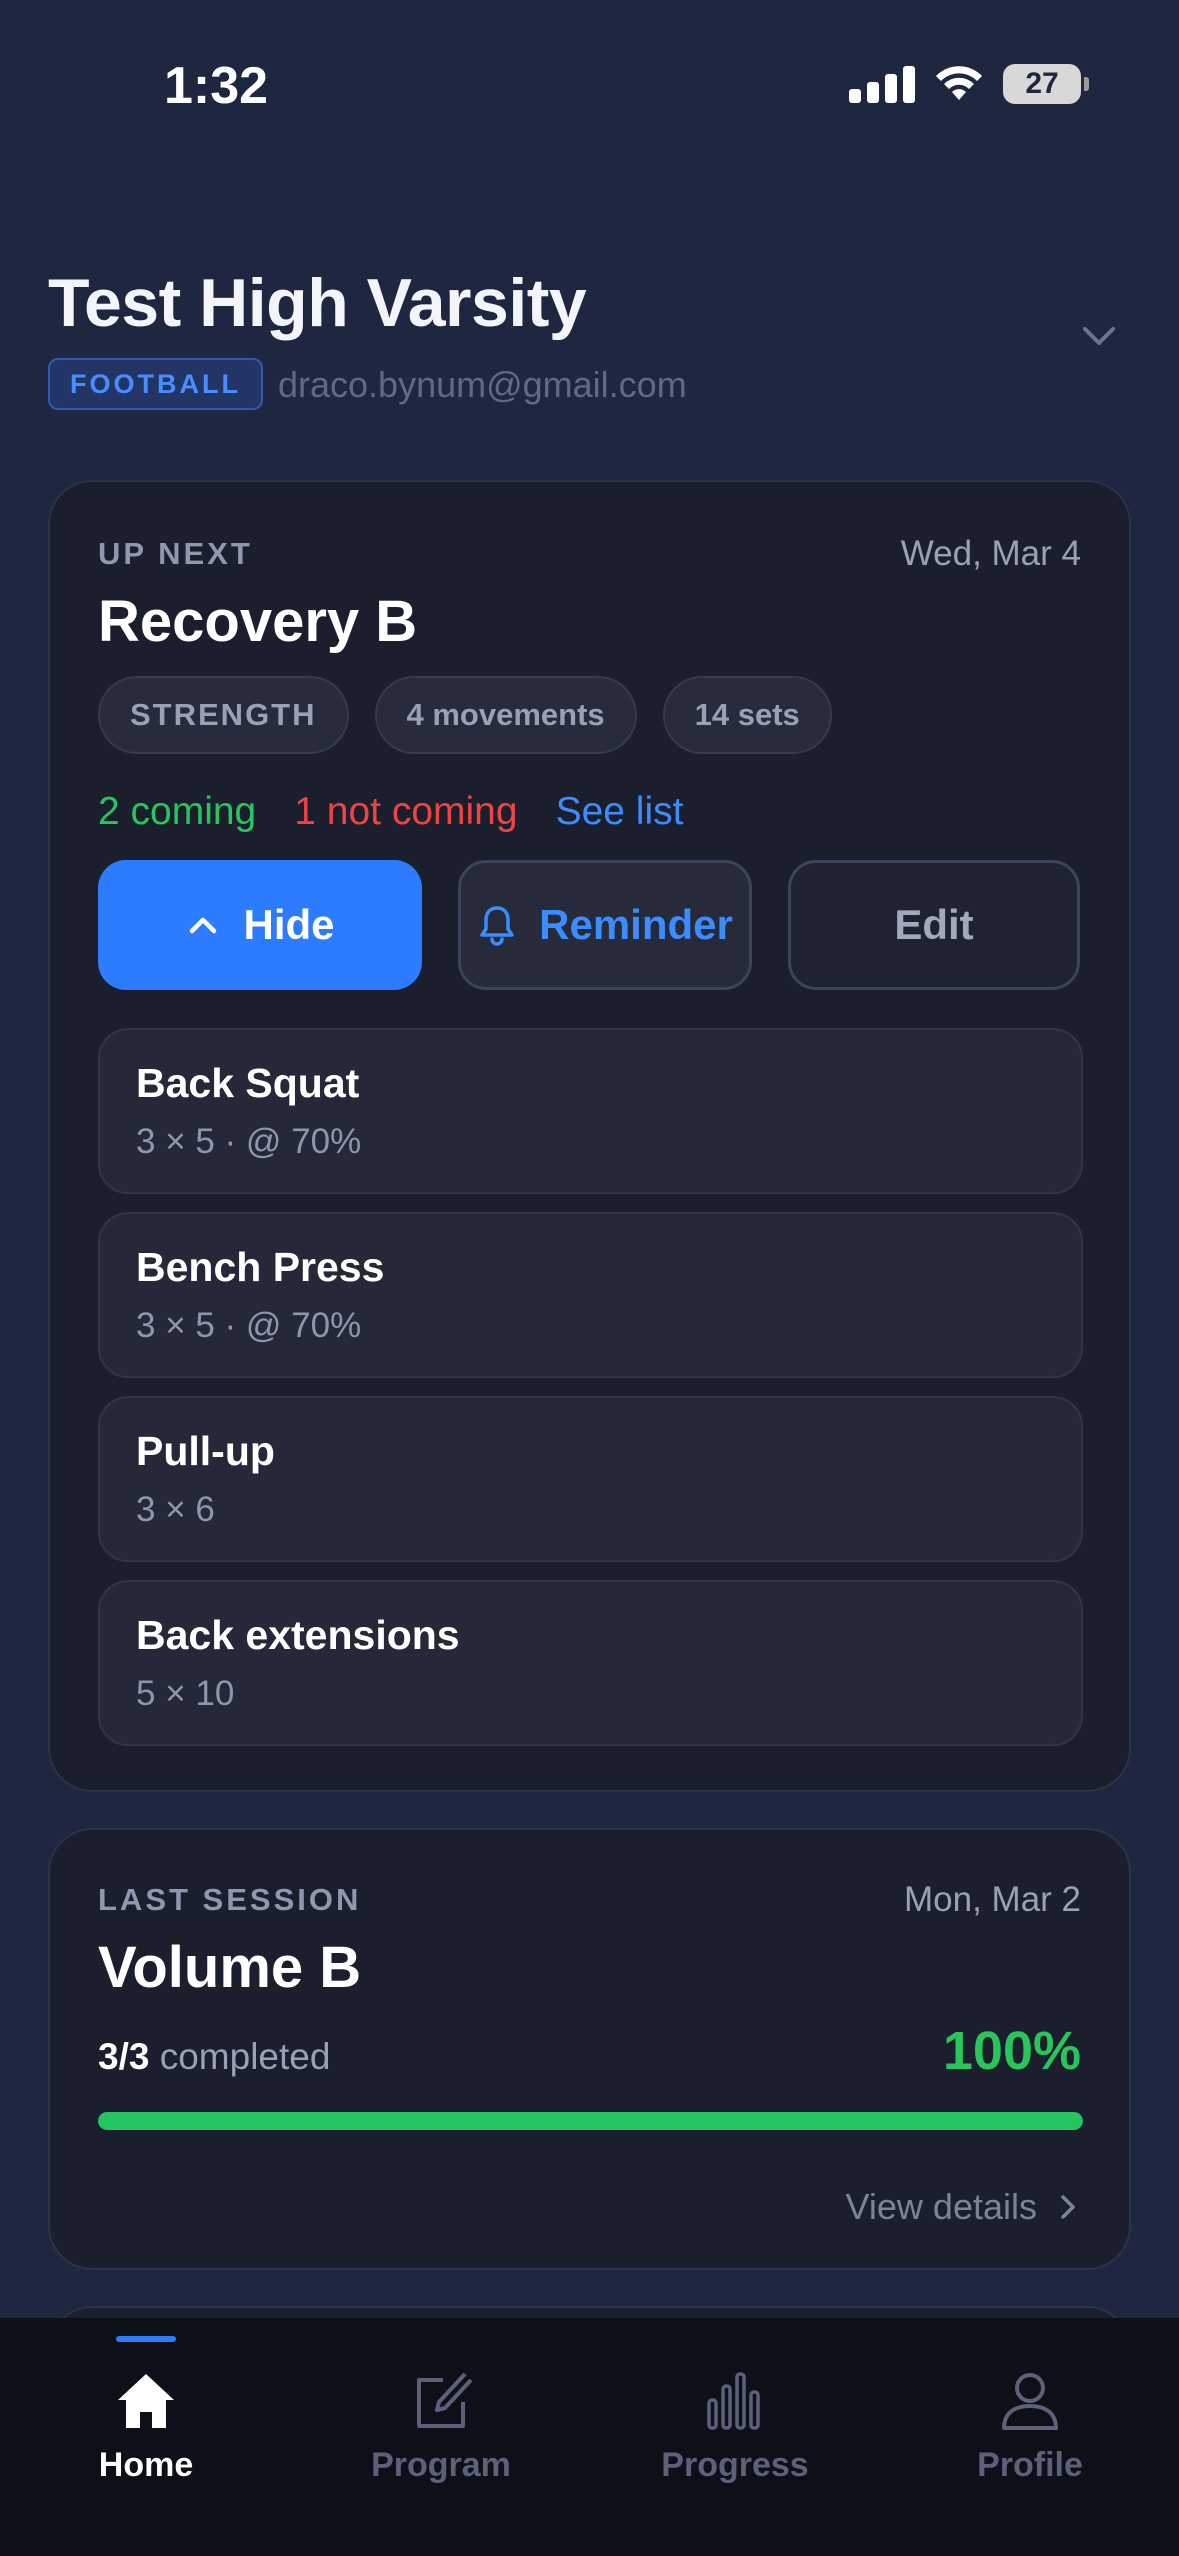  I want to click on movement-item: Back extensions 5 × 10, so click(590, 1663).